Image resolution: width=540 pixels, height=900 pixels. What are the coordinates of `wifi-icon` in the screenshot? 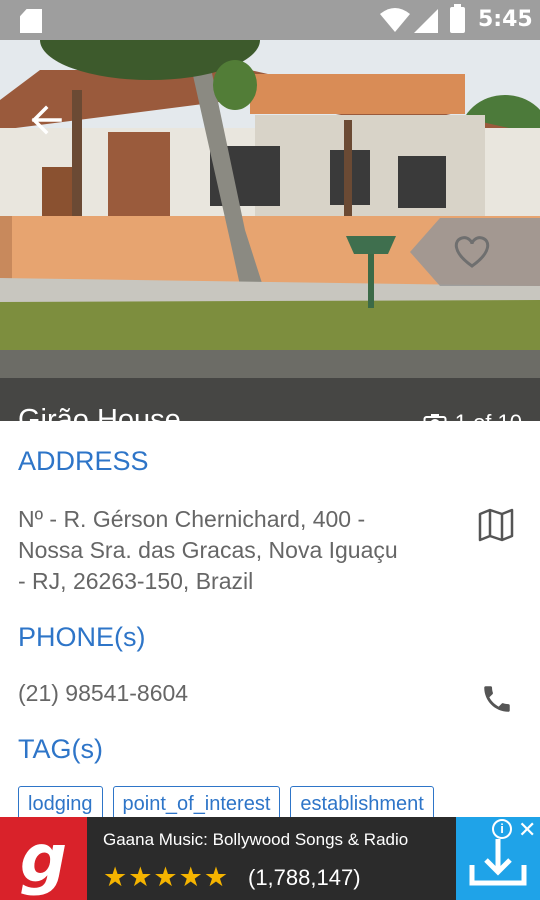 It's located at (395, 20).